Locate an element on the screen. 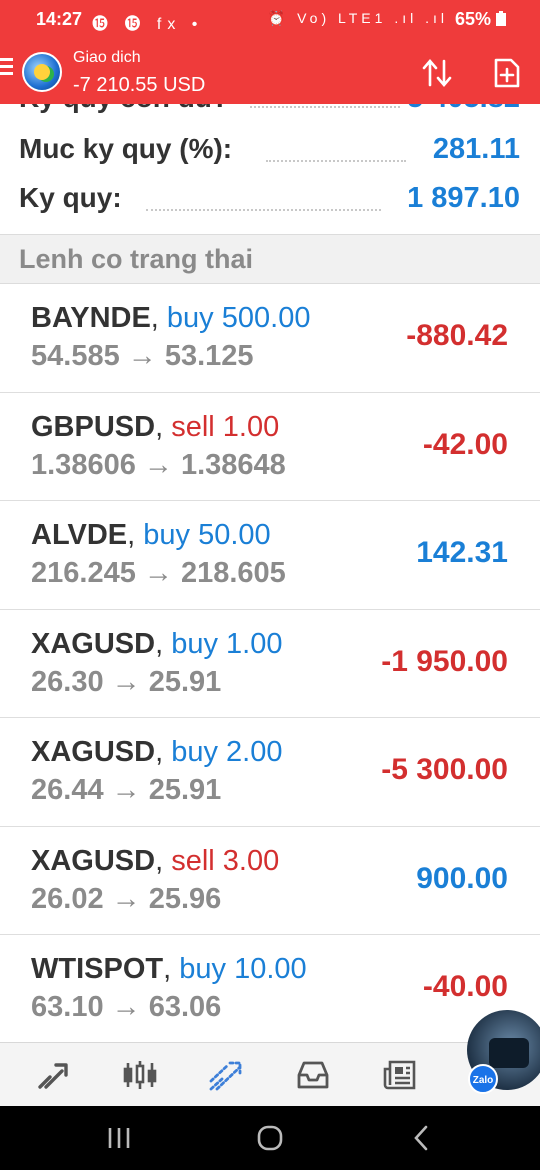  system-nav-bar is located at coordinates (270, 1138).